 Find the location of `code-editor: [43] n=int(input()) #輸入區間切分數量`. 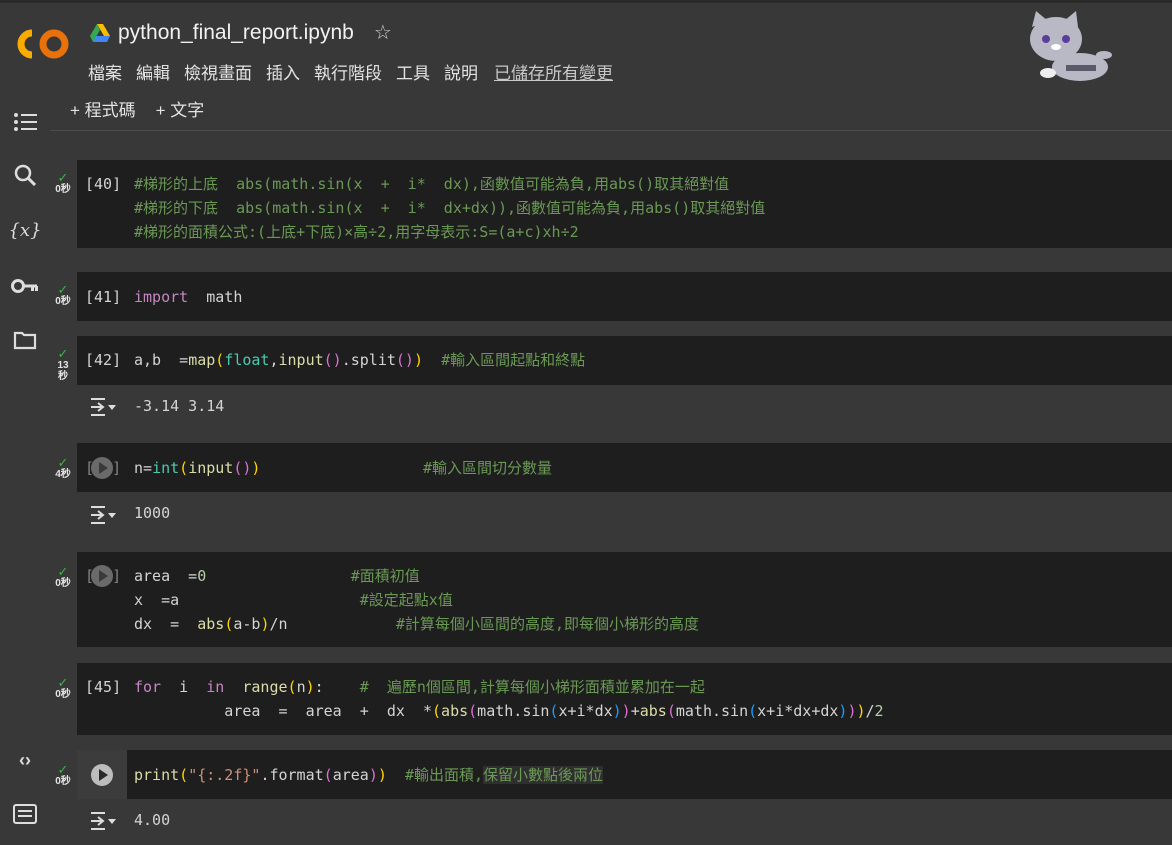

code-editor: [43] n=int(input()) #輸入區間切分數量 is located at coordinates (624, 467).